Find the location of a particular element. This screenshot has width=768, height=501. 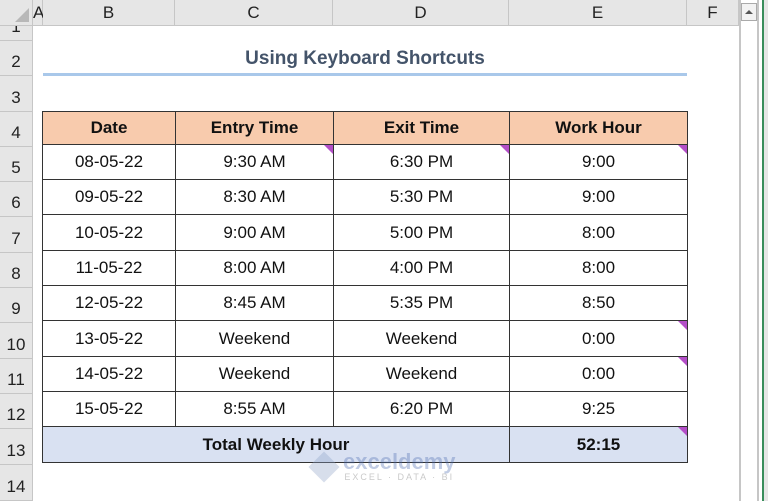

table-row: 12-05-22 8:45 AM 5:35 PM 8:50 is located at coordinates (365, 303).